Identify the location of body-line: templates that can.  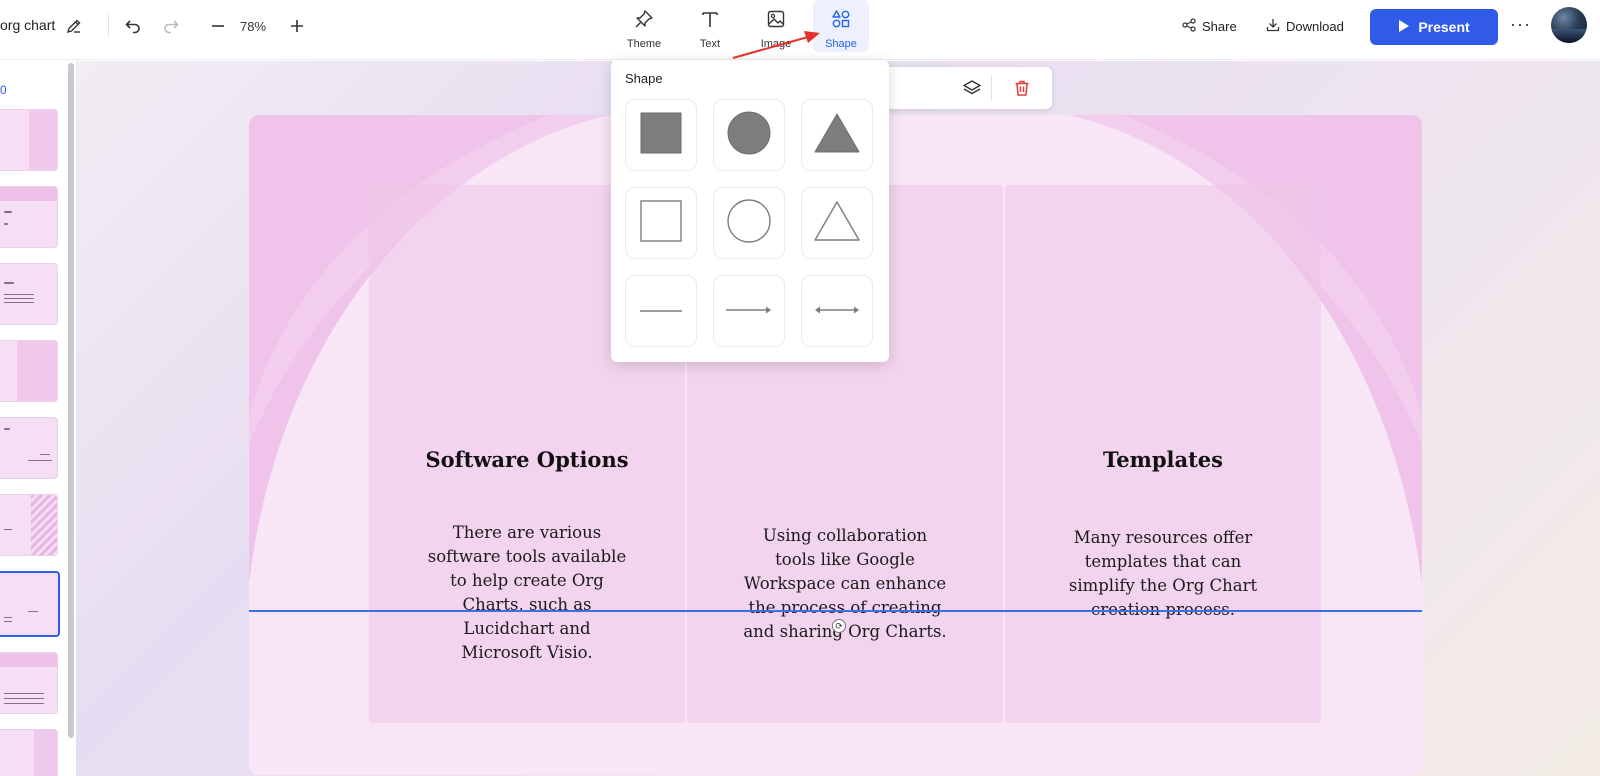
(1163, 561).